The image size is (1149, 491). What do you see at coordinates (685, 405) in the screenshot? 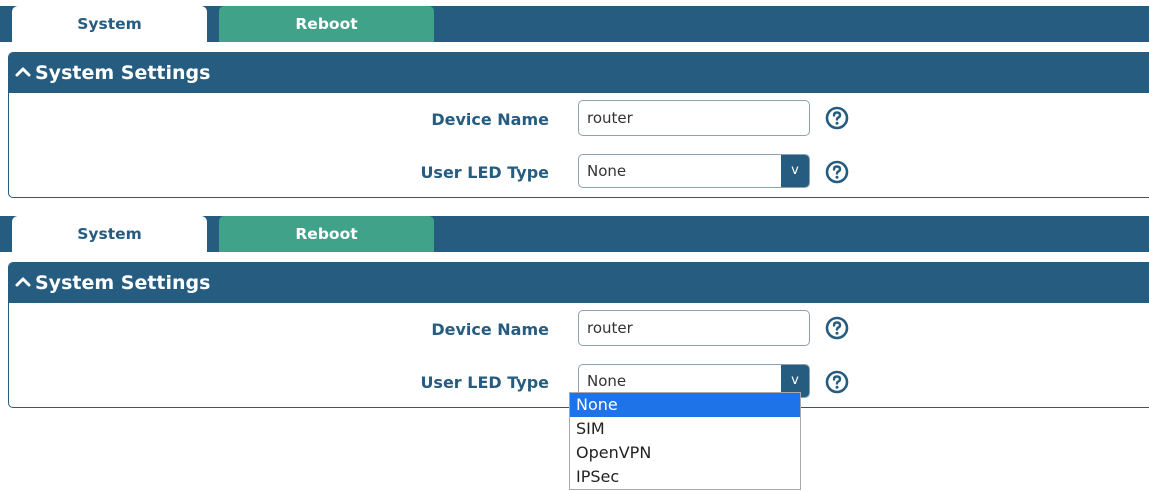
I see `dropdown-option-none: None` at bounding box center [685, 405].